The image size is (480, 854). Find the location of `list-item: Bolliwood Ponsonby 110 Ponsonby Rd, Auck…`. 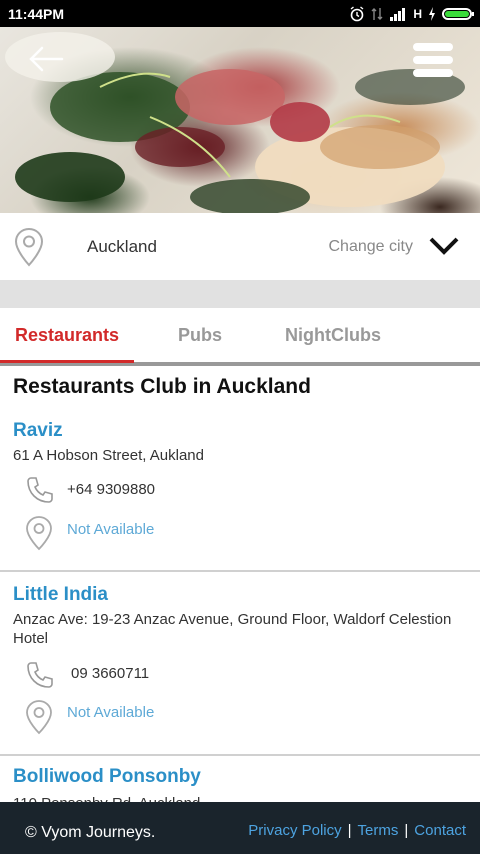

list-item: Bolliwood Ponsonby 110 Ponsonby Rd, Auck… is located at coordinates (240, 779).